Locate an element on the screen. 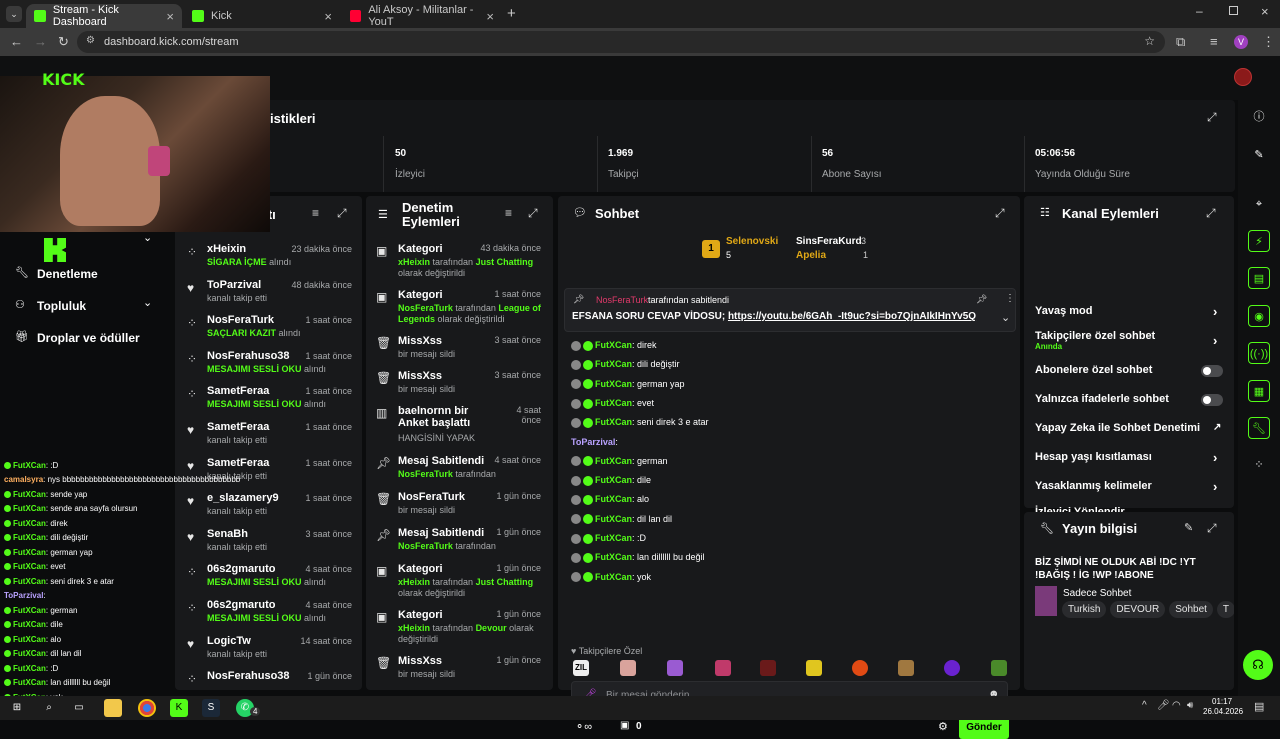  target-icon: ⌖ is located at coordinates (1259, 204).